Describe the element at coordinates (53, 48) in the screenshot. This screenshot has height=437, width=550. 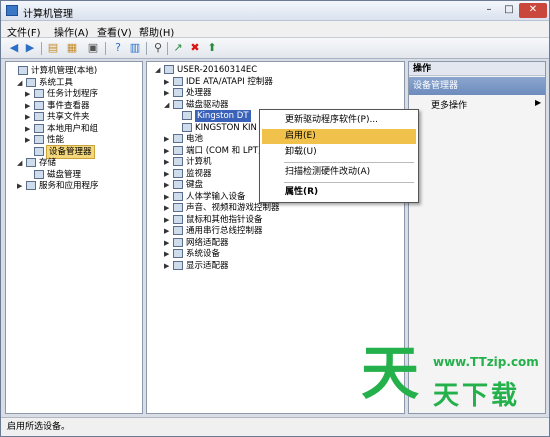
I see `folder-up-icon: ▤` at that location.